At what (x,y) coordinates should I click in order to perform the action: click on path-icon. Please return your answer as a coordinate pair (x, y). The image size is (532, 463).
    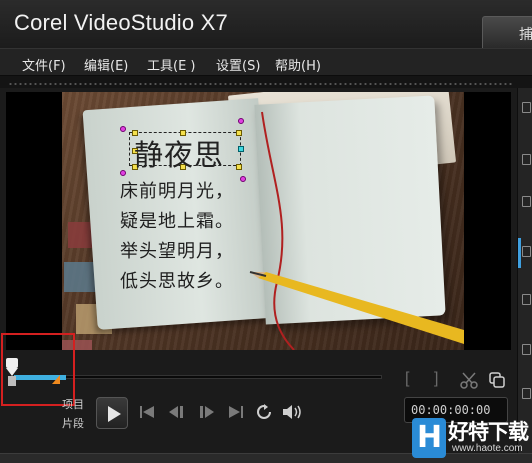
    Looking at the image, I should click on (526, 393).